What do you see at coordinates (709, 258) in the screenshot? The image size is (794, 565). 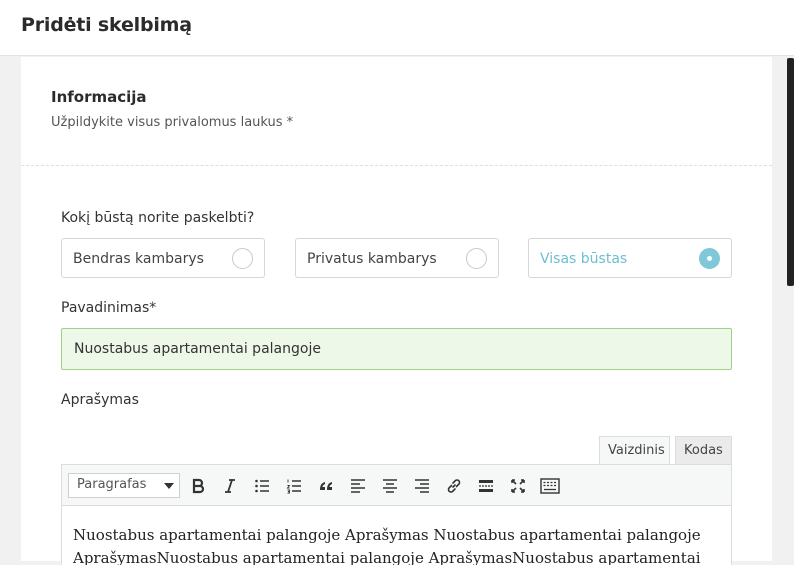 I see `radio-selected-icon` at bounding box center [709, 258].